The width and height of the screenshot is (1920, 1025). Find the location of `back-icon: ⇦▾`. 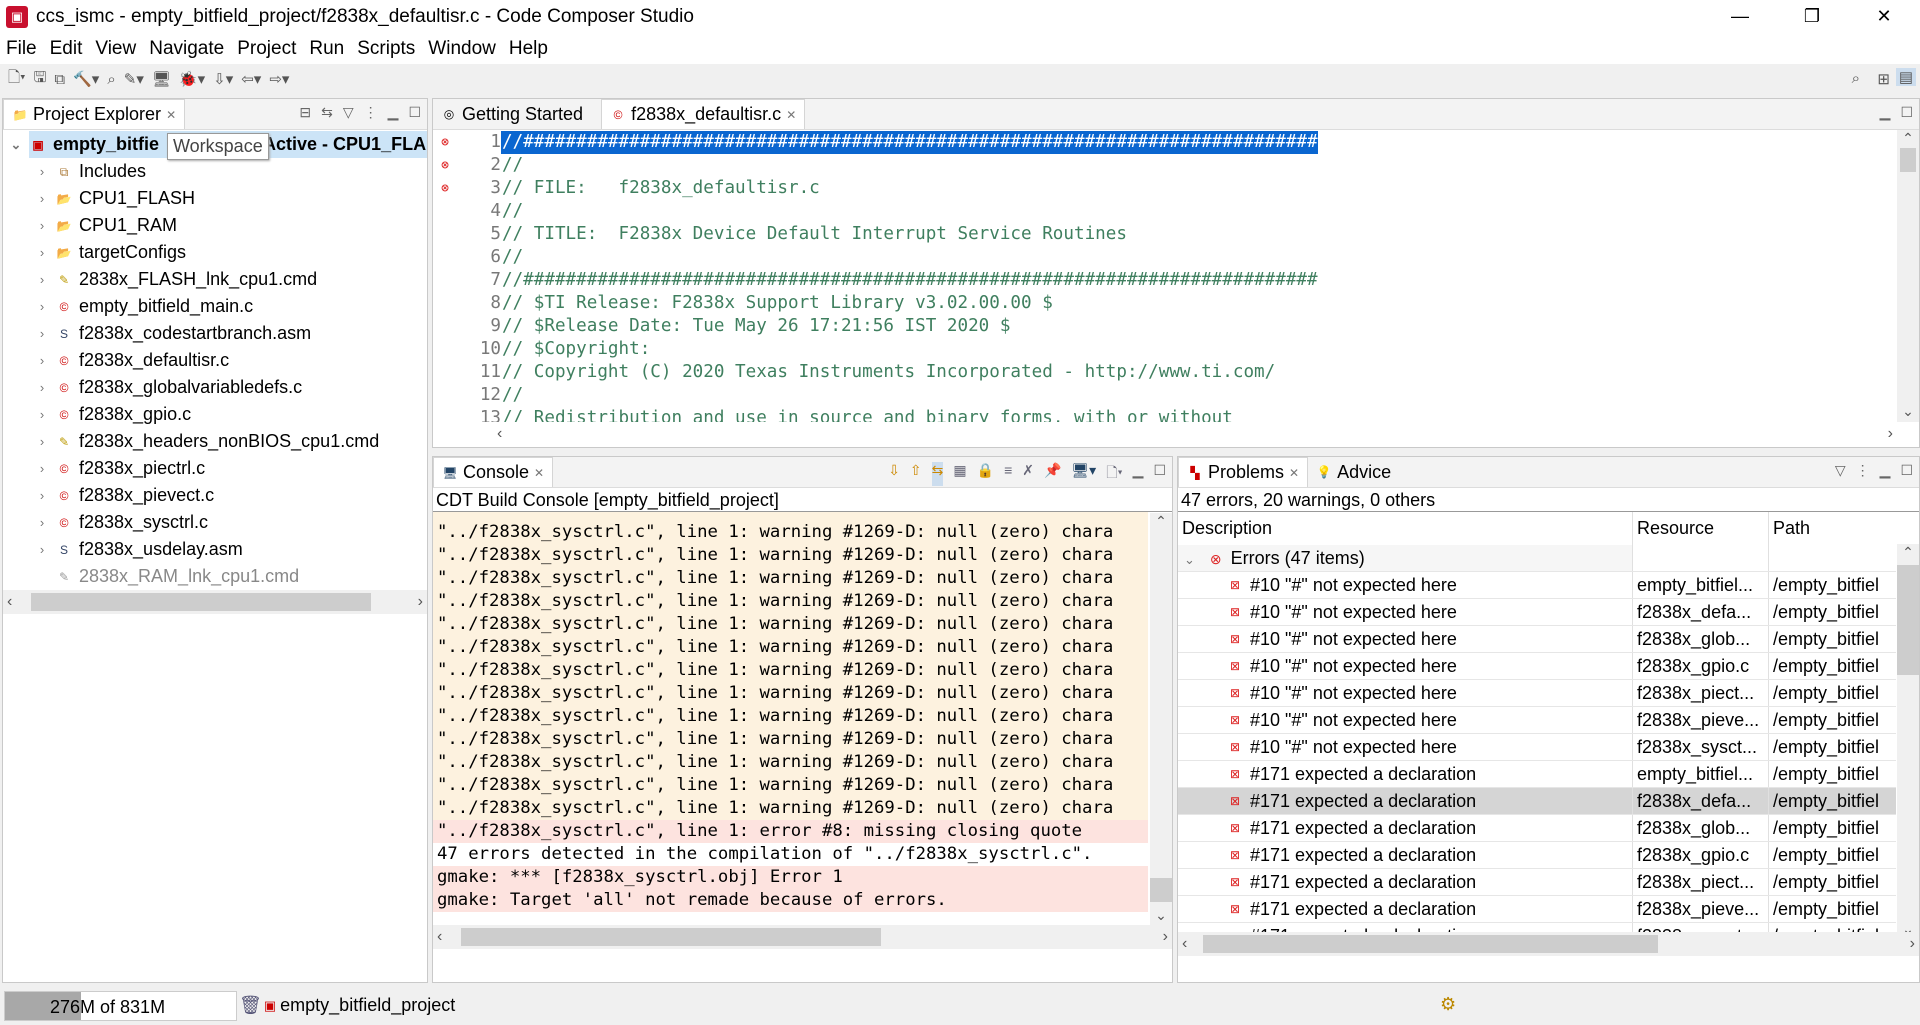

back-icon: ⇦▾ is located at coordinates (251, 79).